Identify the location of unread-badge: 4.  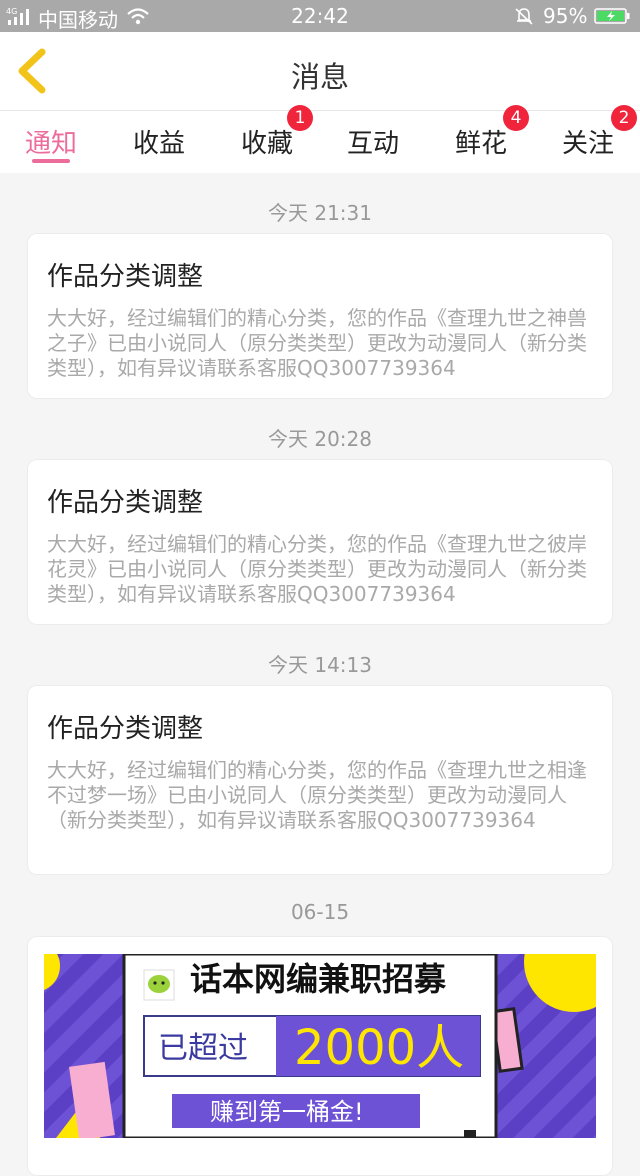
(516, 118).